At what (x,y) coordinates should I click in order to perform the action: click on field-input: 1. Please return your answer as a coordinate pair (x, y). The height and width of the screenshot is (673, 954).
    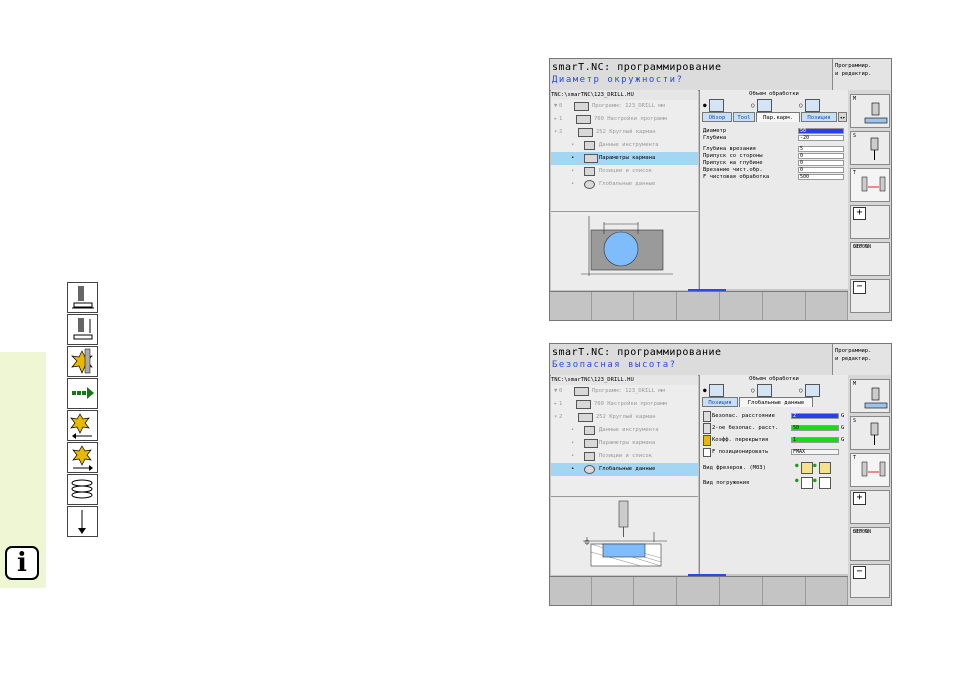
    Looking at the image, I should click on (815, 440).